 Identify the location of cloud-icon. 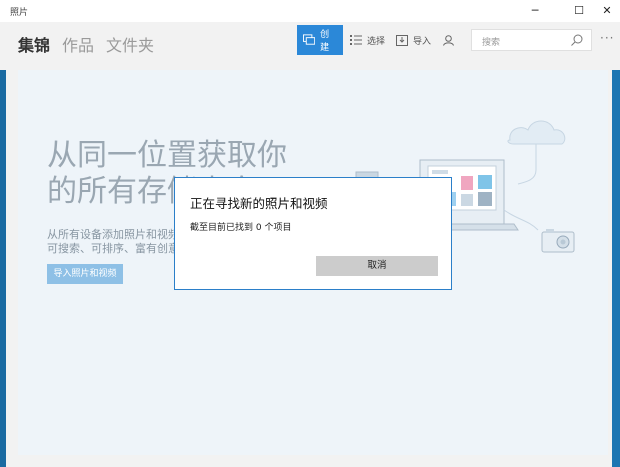
(536, 132).